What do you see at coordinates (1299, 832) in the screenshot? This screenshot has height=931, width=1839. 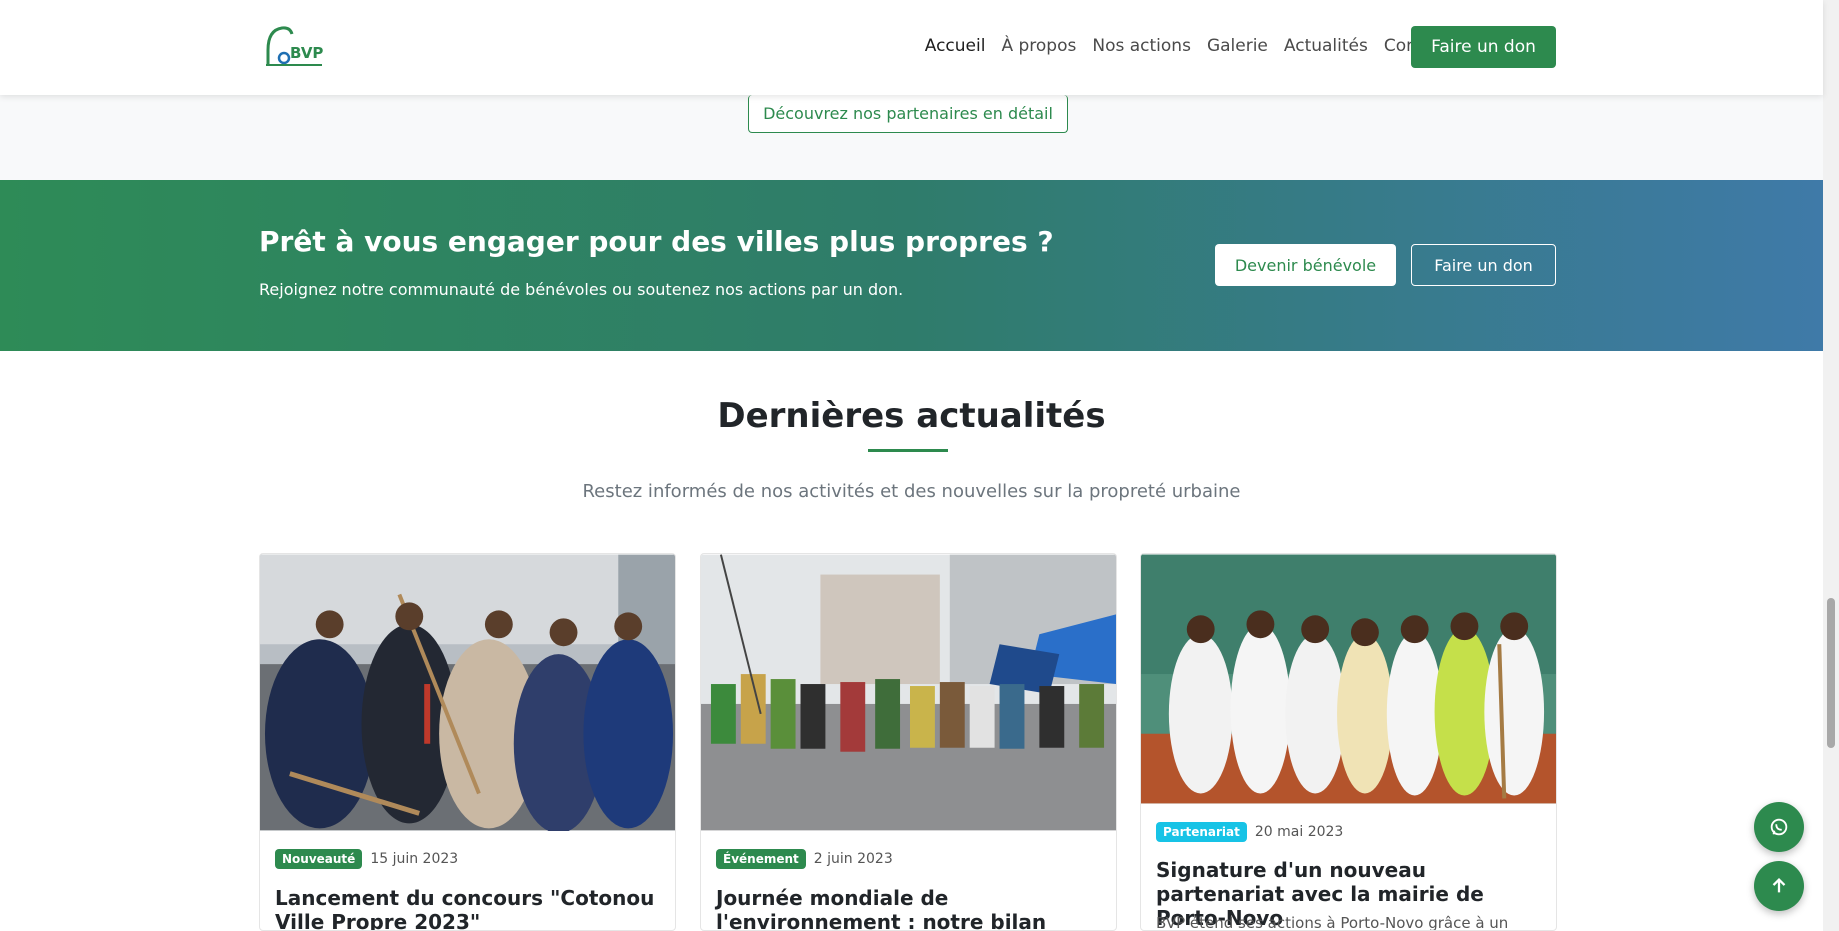 I see `news-date: 20 mai 2023` at bounding box center [1299, 832].